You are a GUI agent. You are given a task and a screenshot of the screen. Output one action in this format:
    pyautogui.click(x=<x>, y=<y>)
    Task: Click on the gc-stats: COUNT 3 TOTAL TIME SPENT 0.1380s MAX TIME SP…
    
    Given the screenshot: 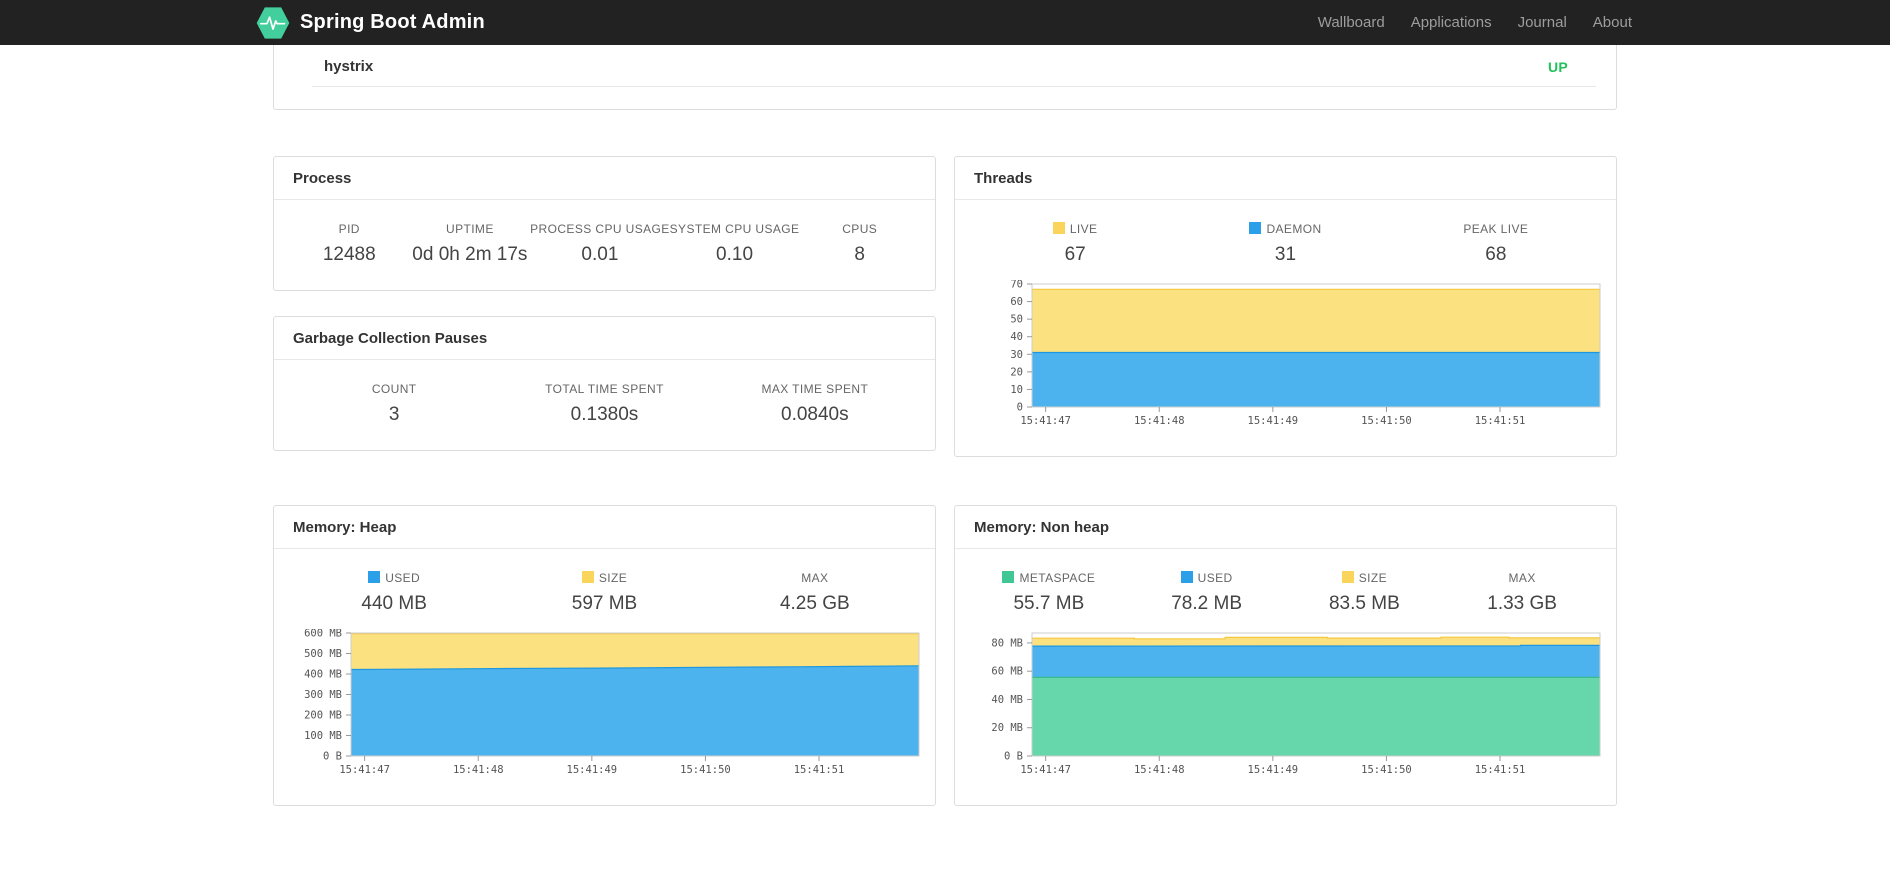 What is the action you would take?
    pyautogui.click(x=604, y=404)
    